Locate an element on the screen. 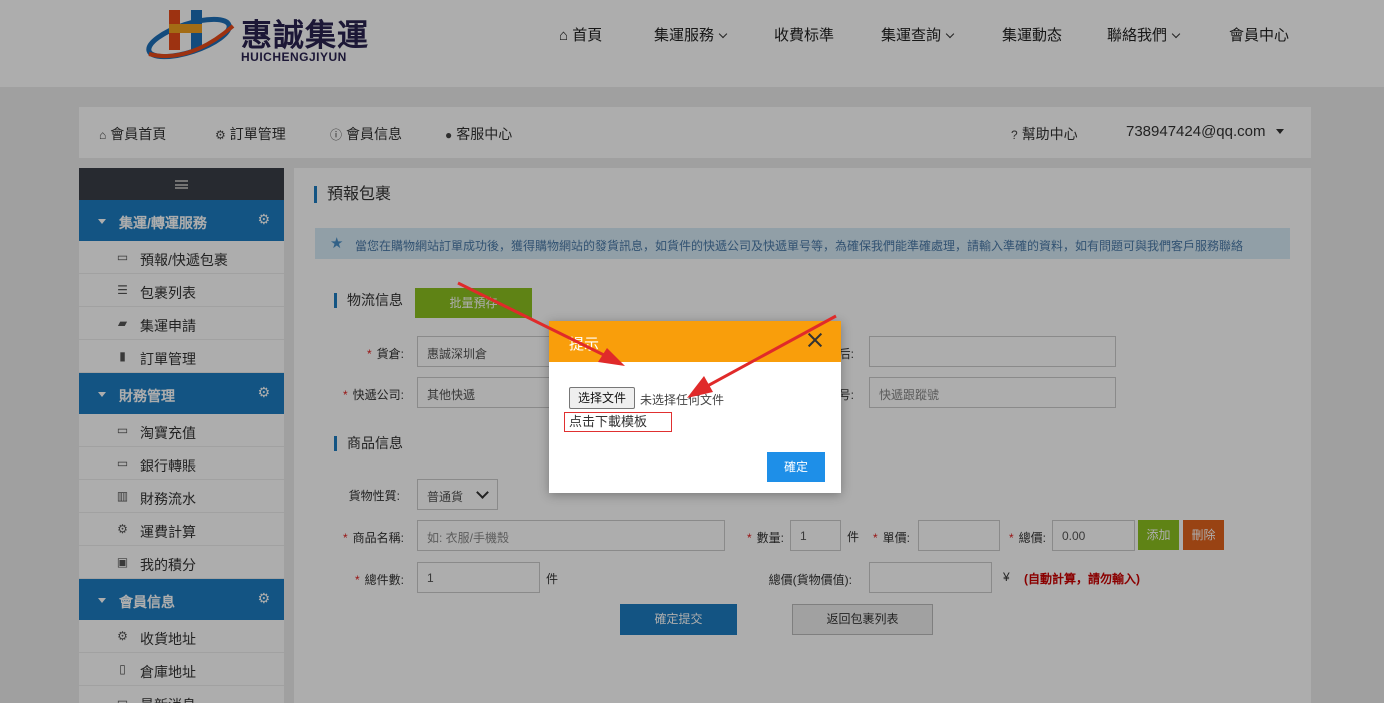  annotation-arrow-left-icon is located at coordinates (541, 323).